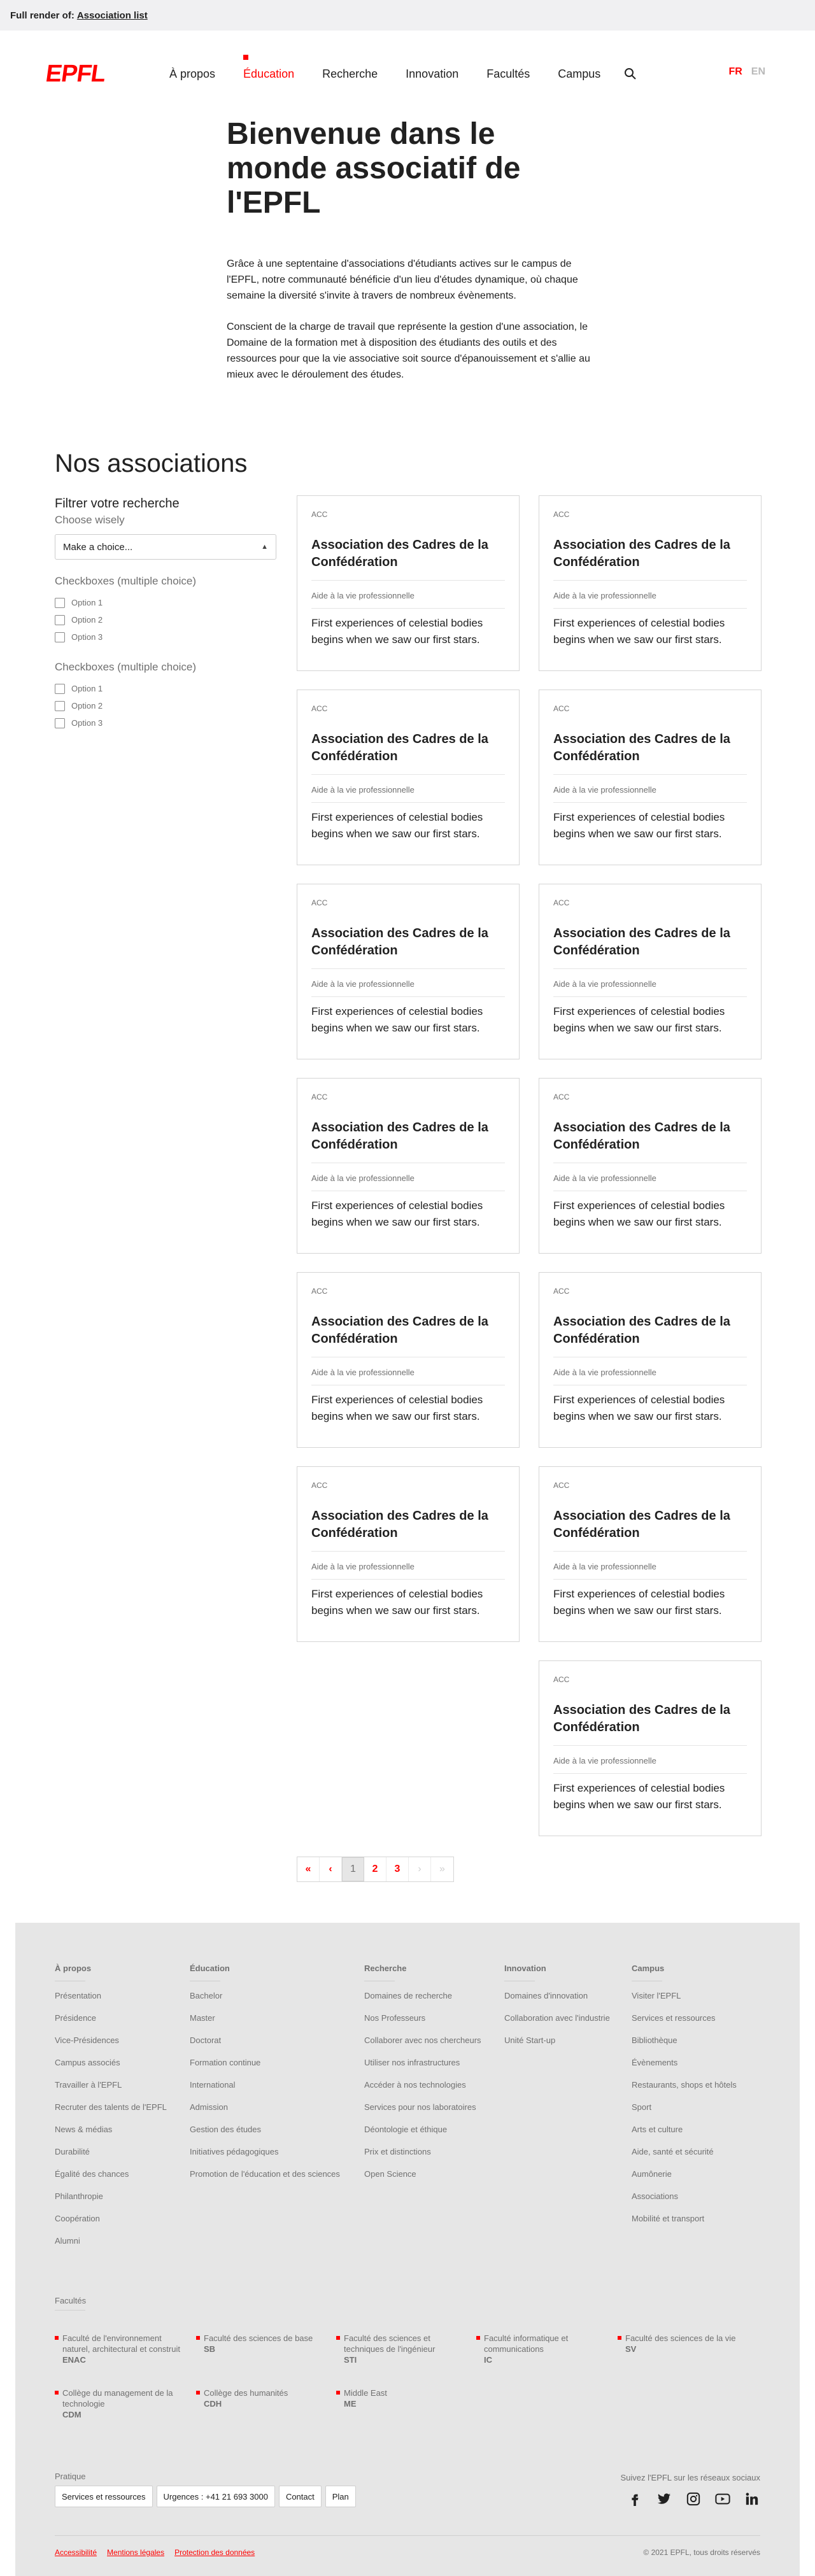 The width and height of the screenshot is (815, 2576). What do you see at coordinates (722, 2499) in the screenshot?
I see `youtube-icon` at bounding box center [722, 2499].